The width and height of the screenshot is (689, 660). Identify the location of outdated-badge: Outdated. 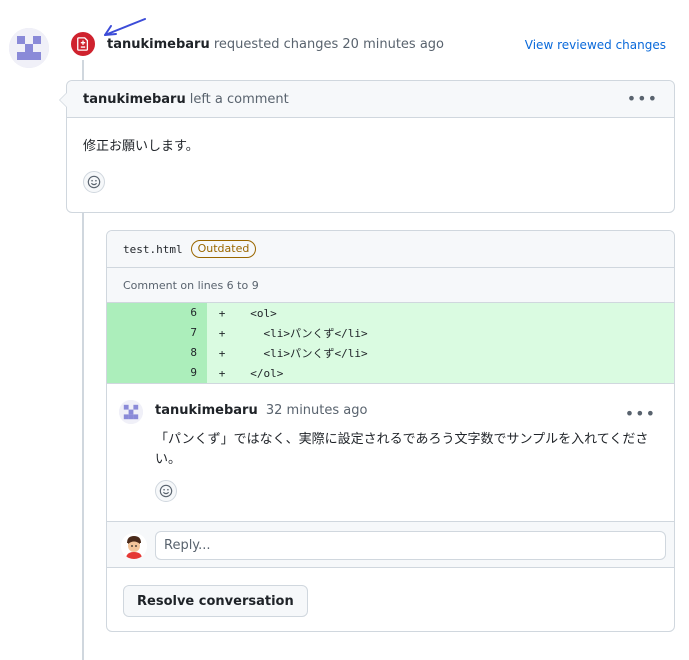
(223, 249).